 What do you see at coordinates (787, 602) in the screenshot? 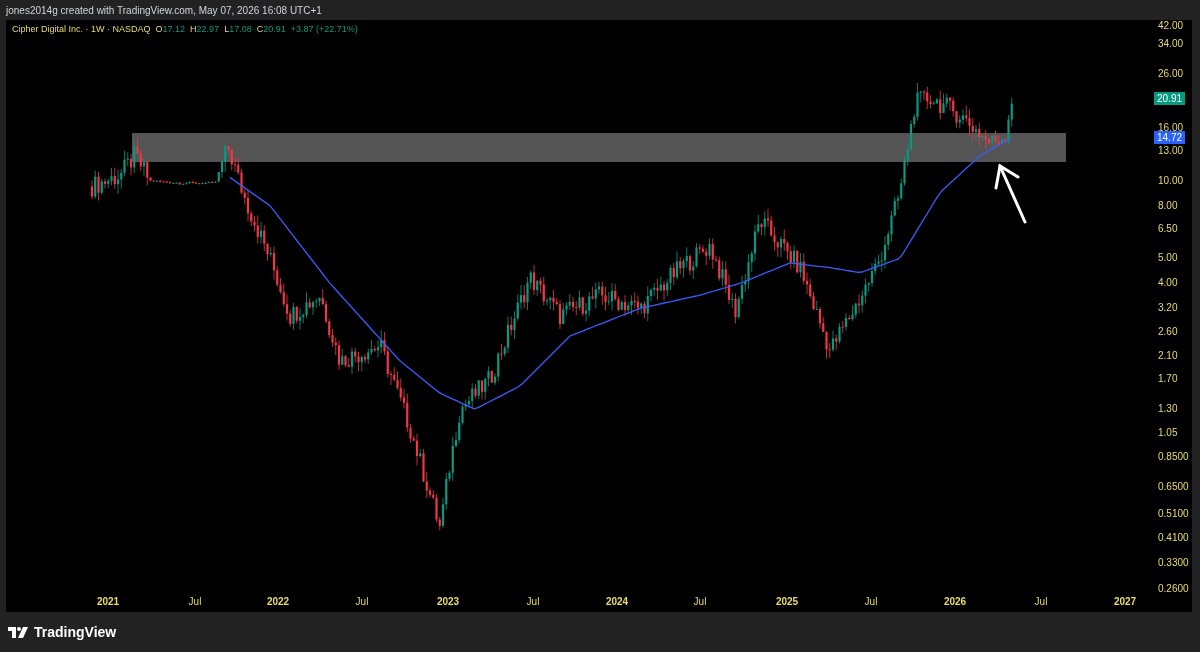
I see `time-axis-label: 2025` at bounding box center [787, 602].